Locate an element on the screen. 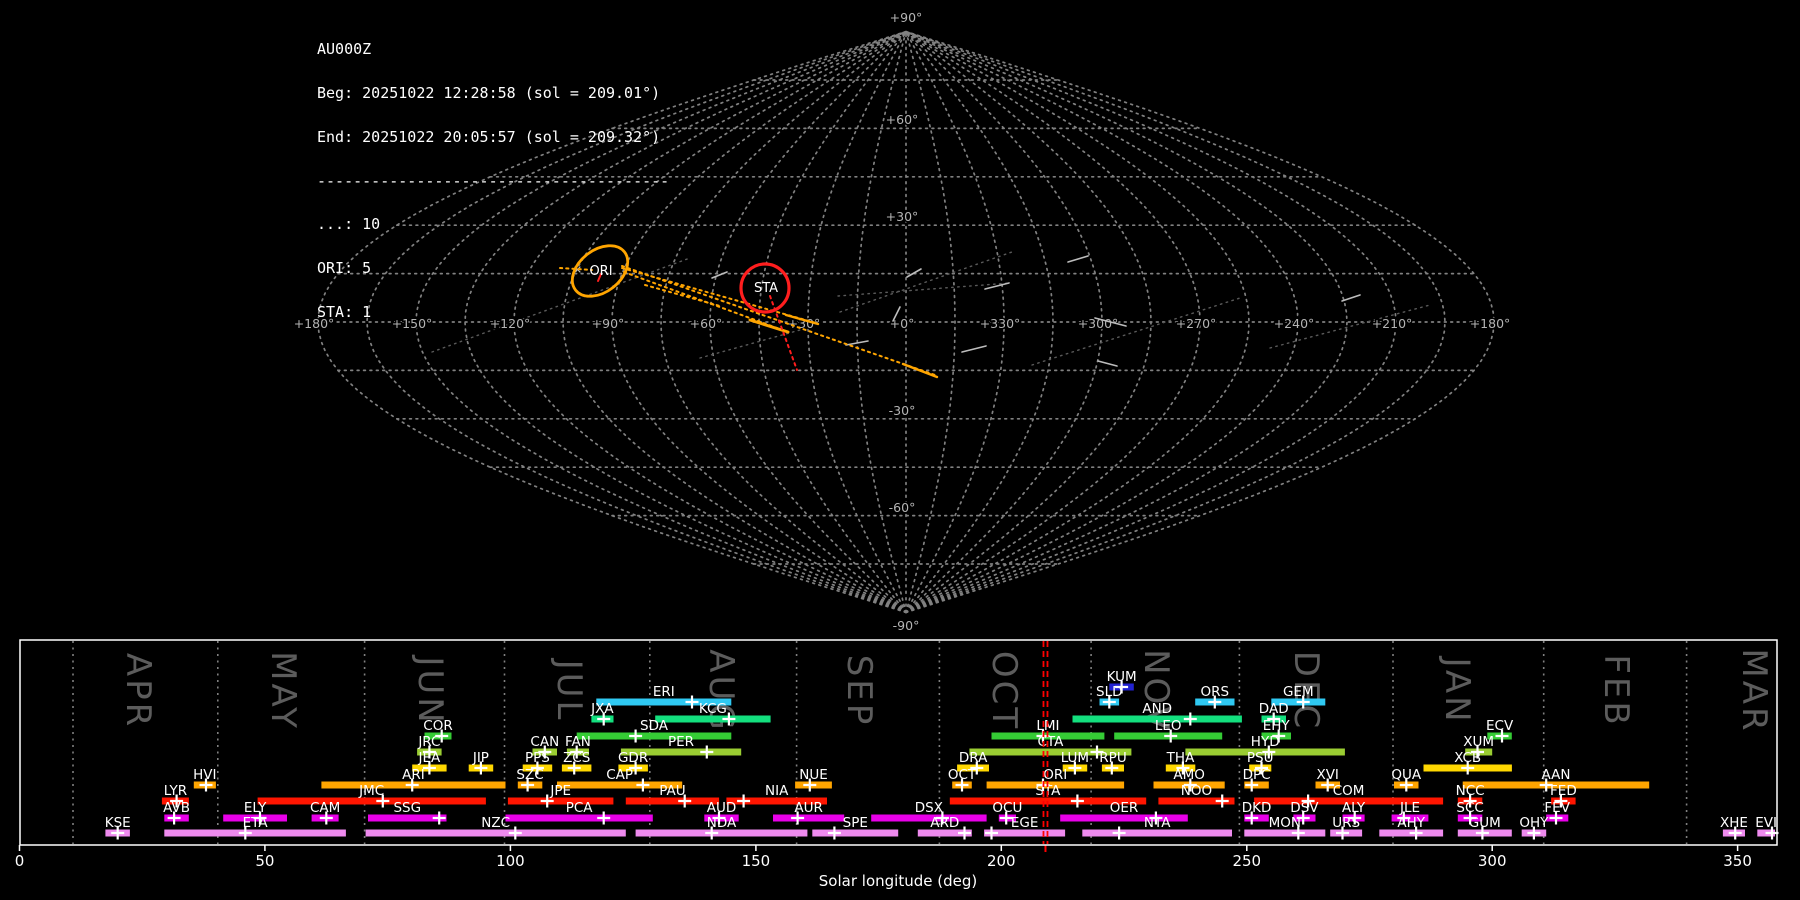  shower-code-label: SZC is located at coordinates (529, 775).